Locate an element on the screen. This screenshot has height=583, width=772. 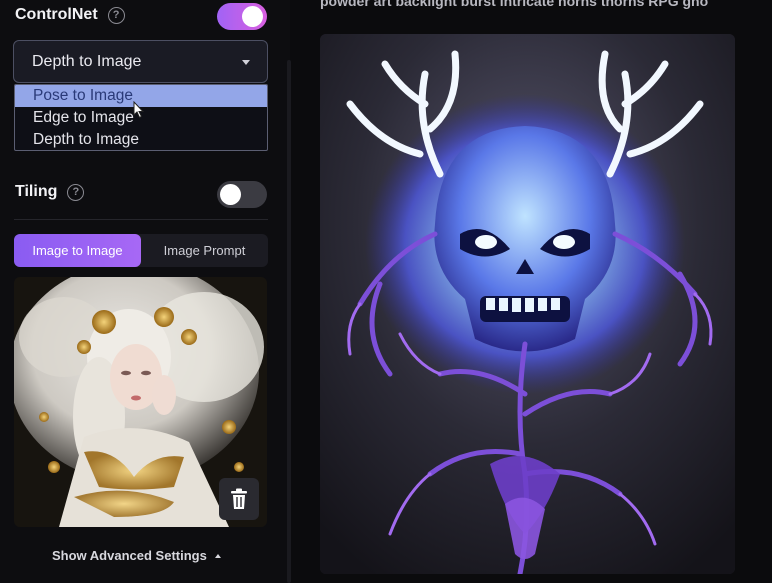
chevron-up-icon is located at coordinates (217, 555).